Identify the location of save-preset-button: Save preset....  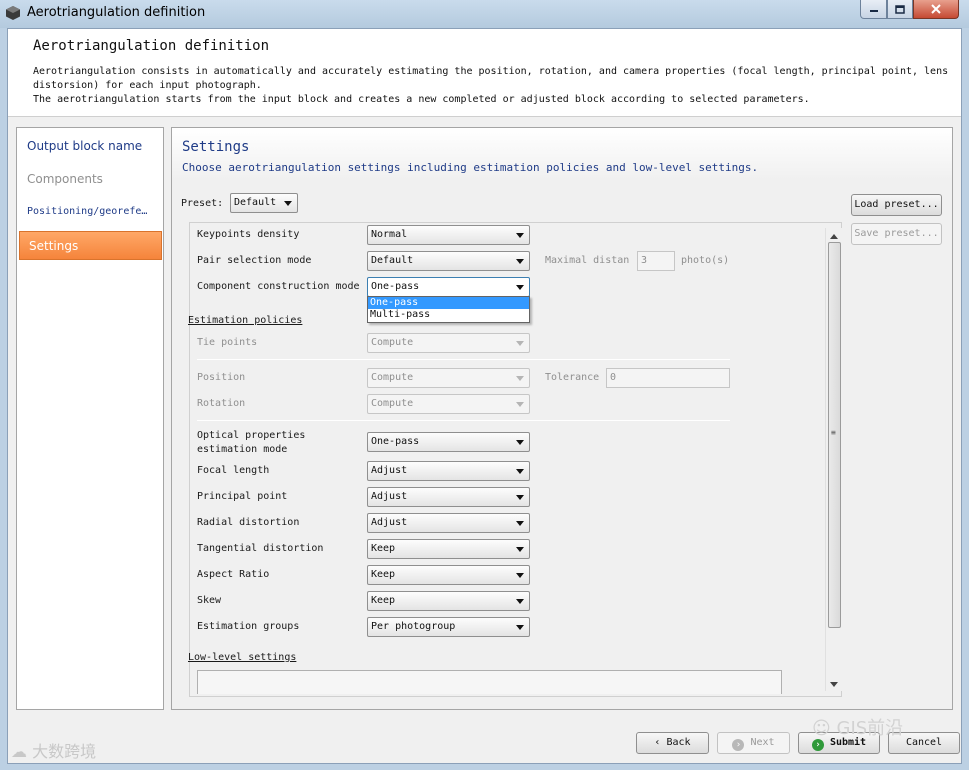
(896, 234).